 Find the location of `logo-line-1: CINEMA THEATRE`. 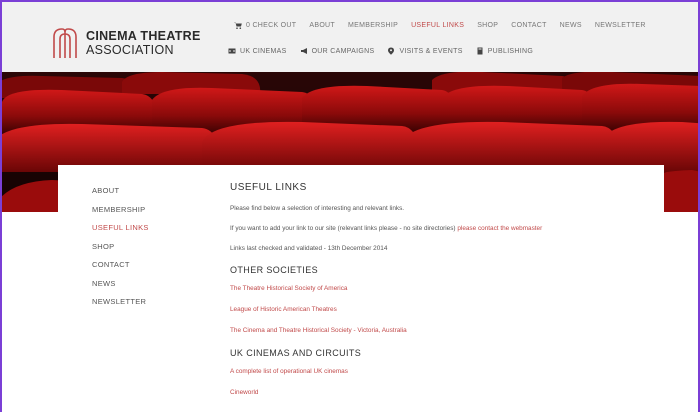

logo-line-1: CINEMA THEATRE is located at coordinates (143, 36).